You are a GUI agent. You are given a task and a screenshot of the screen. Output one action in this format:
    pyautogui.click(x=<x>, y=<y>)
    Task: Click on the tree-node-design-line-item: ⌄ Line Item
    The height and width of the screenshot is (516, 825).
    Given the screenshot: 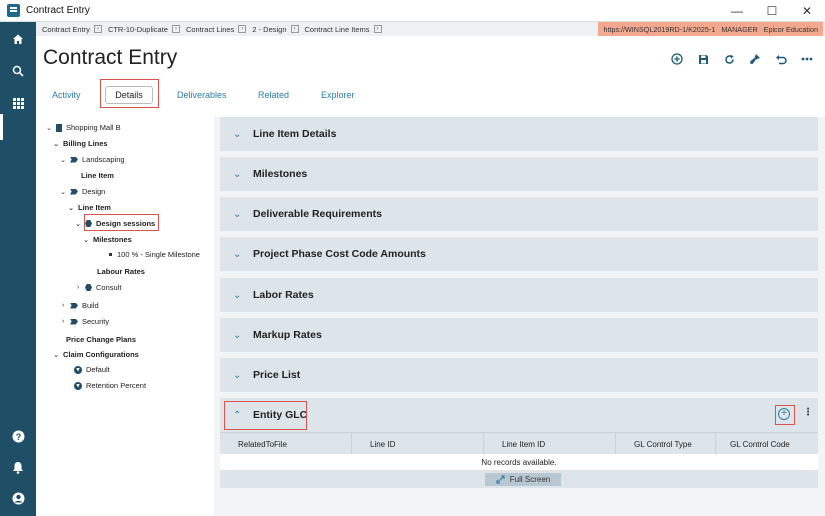 What is the action you would take?
    pyautogui.click(x=89, y=207)
    